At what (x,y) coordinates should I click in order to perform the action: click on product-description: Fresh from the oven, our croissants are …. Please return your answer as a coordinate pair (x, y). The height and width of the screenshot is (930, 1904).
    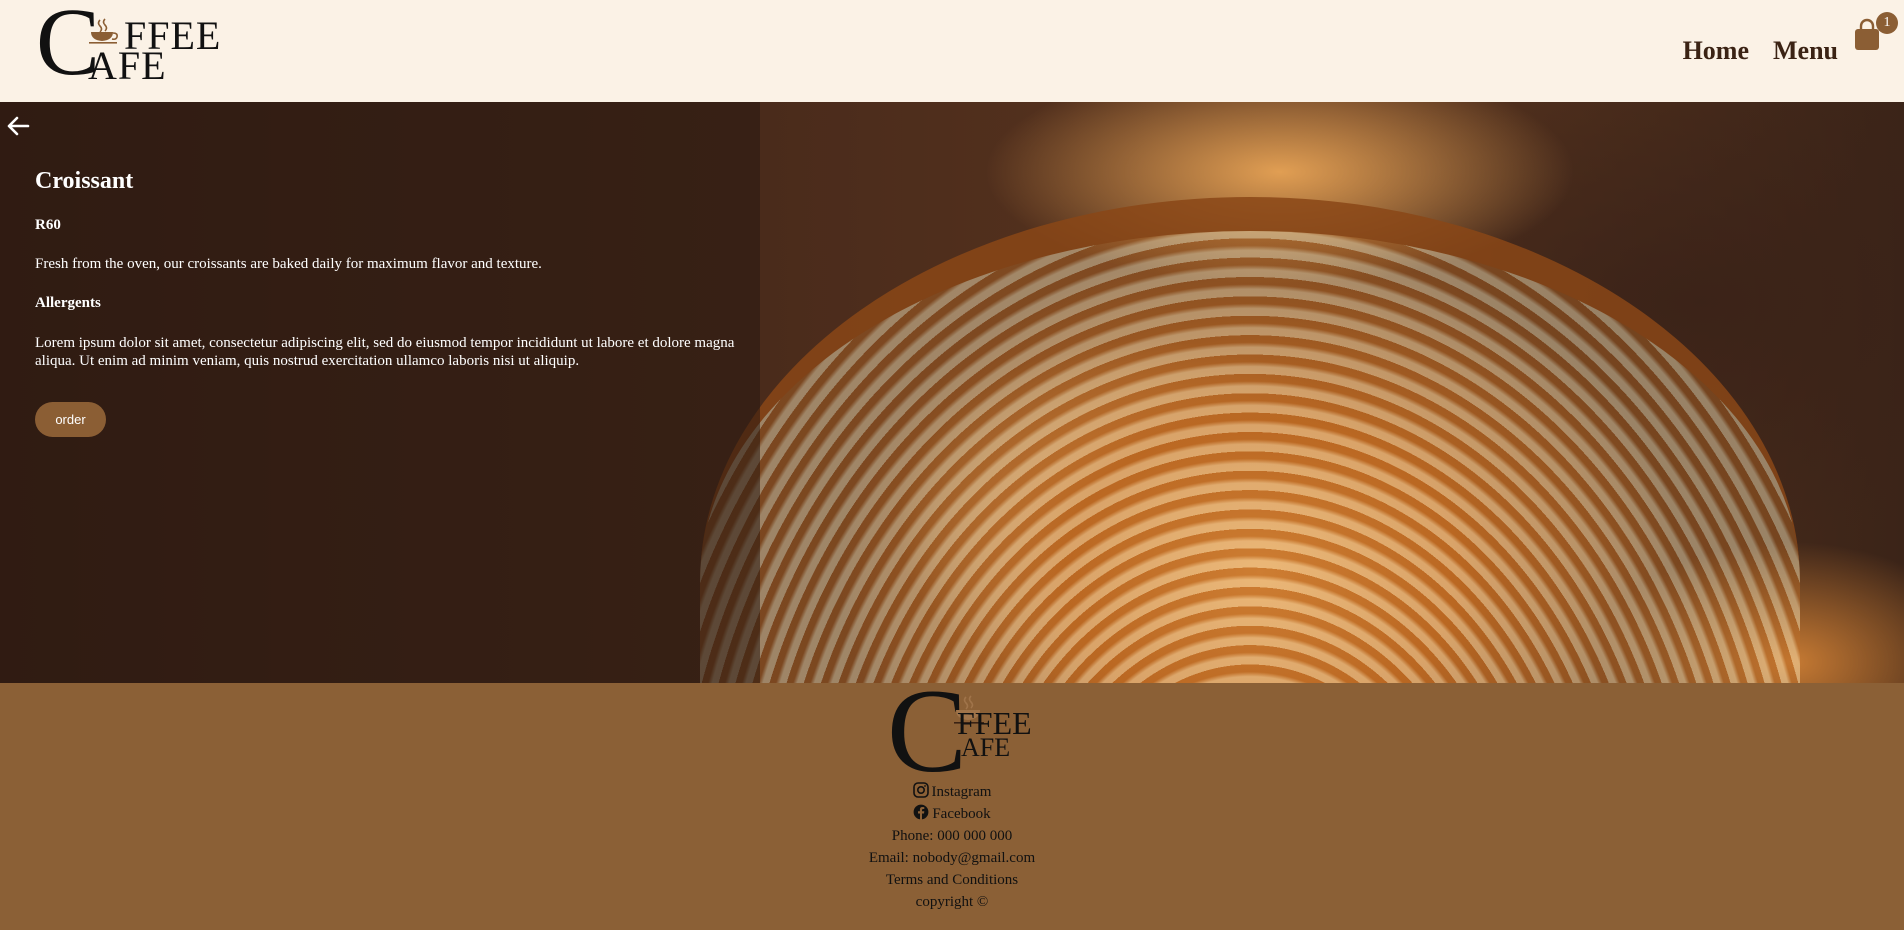
    Looking at the image, I should click on (288, 264).